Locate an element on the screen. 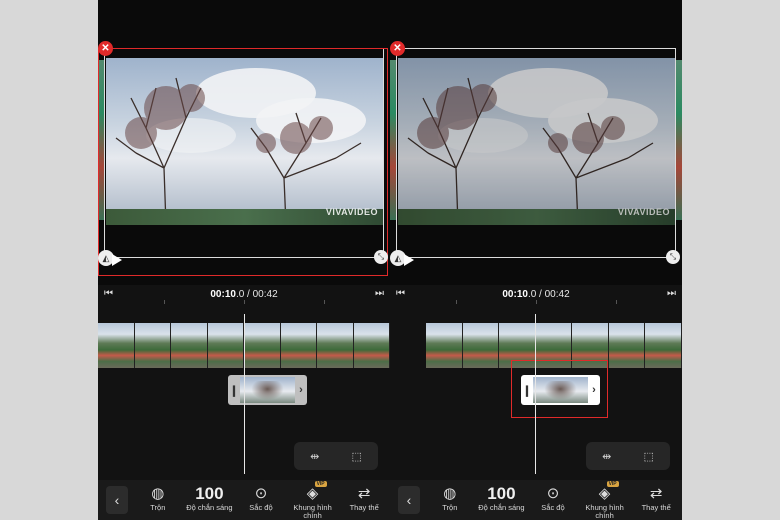 Image resolution: width=780 pixels, height=520 pixels. underlying-video-edge is located at coordinates (679, 140).